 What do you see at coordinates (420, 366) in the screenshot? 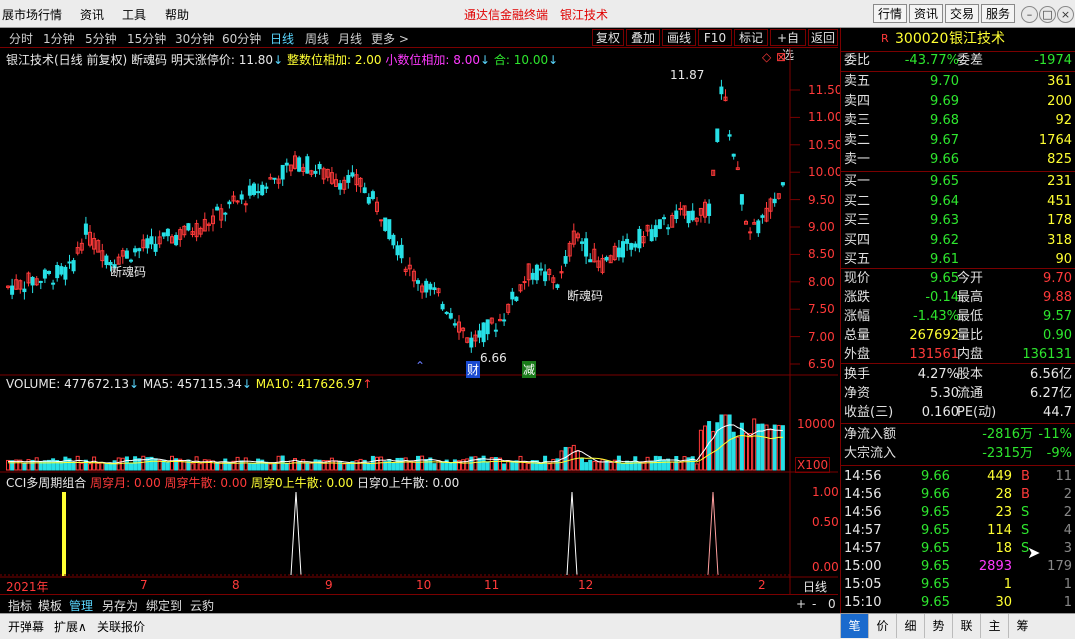
I see `marker-up-icon: ⌃` at bounding box center [420, 366].